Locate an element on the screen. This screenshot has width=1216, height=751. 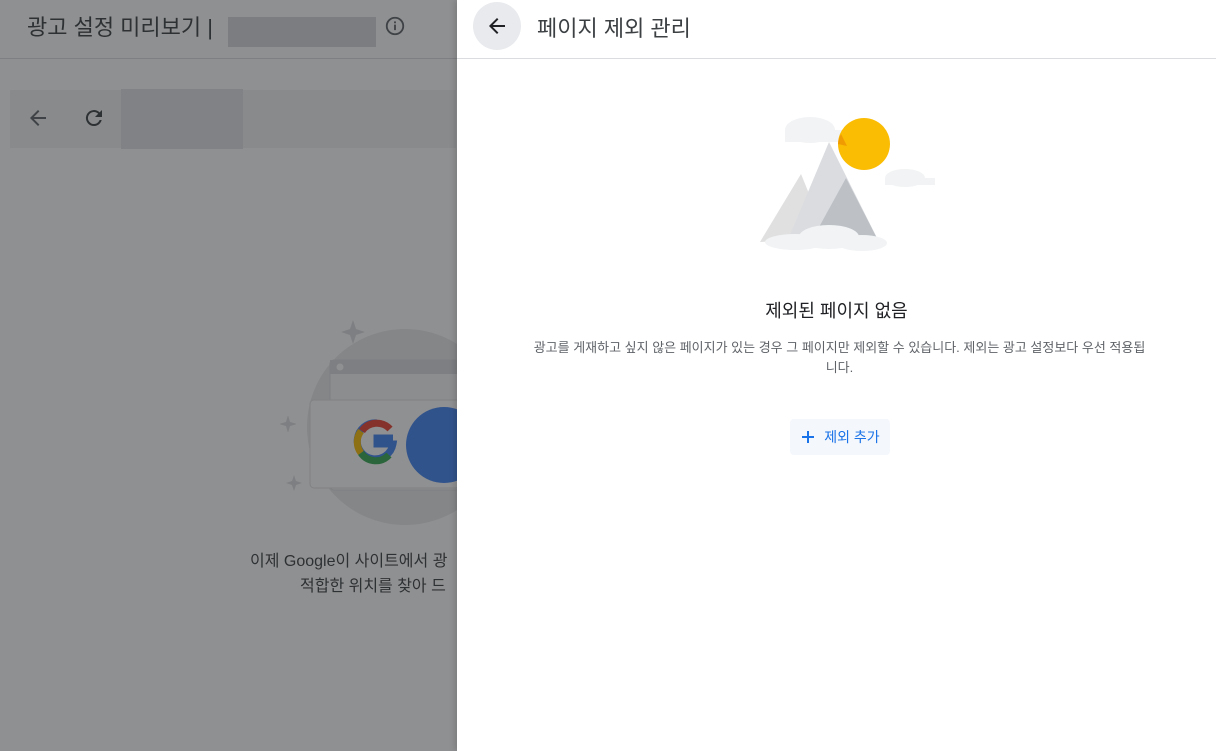
empty-state-illustration is located at coordinates (847, 184).